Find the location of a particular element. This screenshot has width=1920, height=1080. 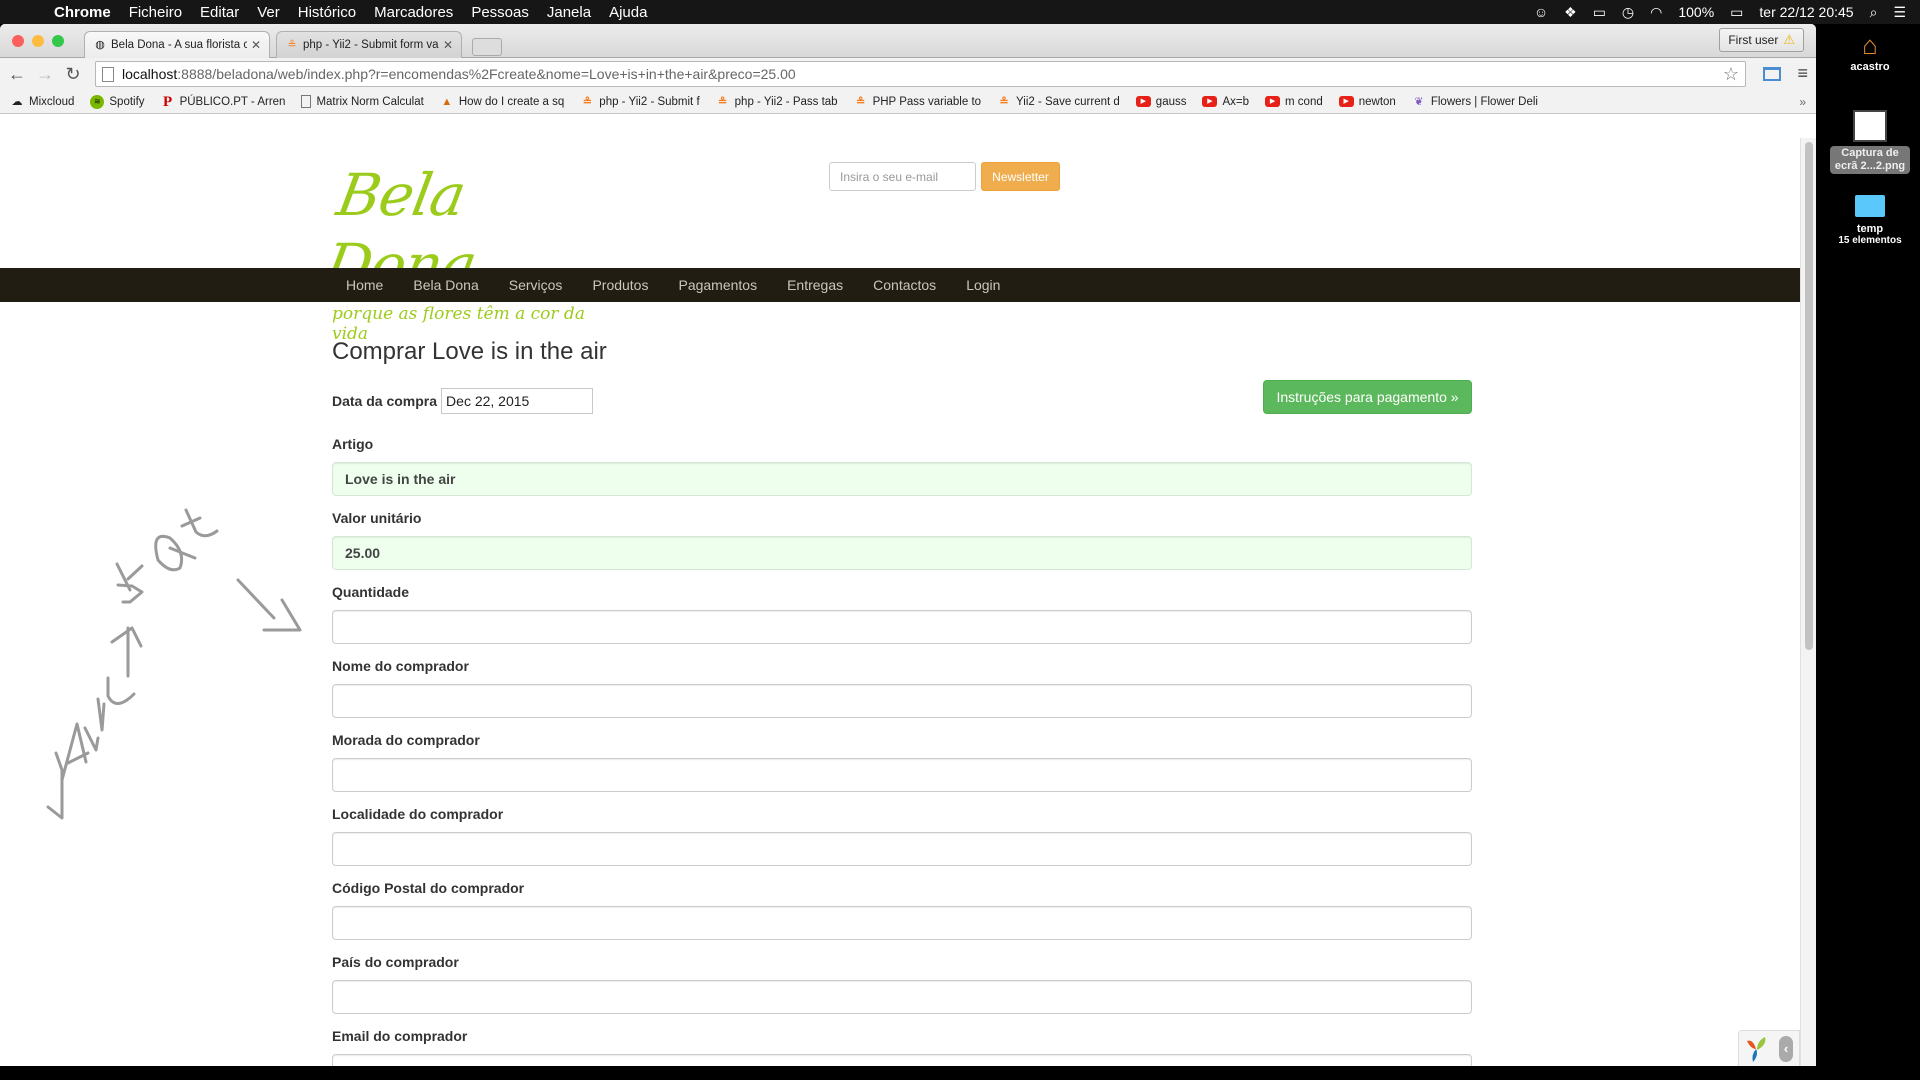

newsletter-email-input: Insira o seu e-mail is located at coordinates (902, 176).